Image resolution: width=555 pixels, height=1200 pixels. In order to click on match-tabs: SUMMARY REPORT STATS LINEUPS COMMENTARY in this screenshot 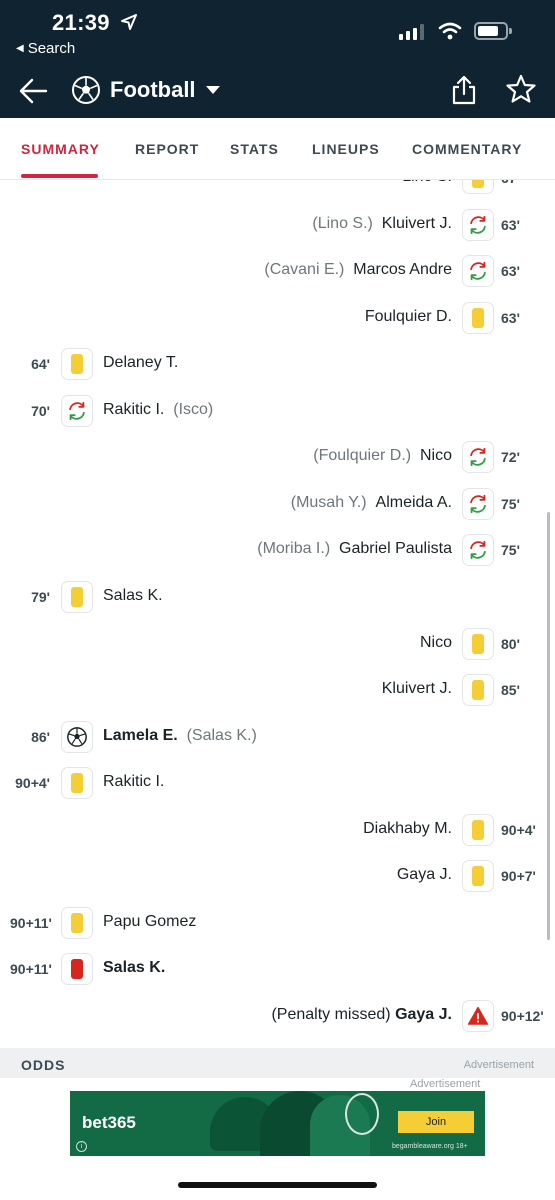, I will do `click(277, 149)`.